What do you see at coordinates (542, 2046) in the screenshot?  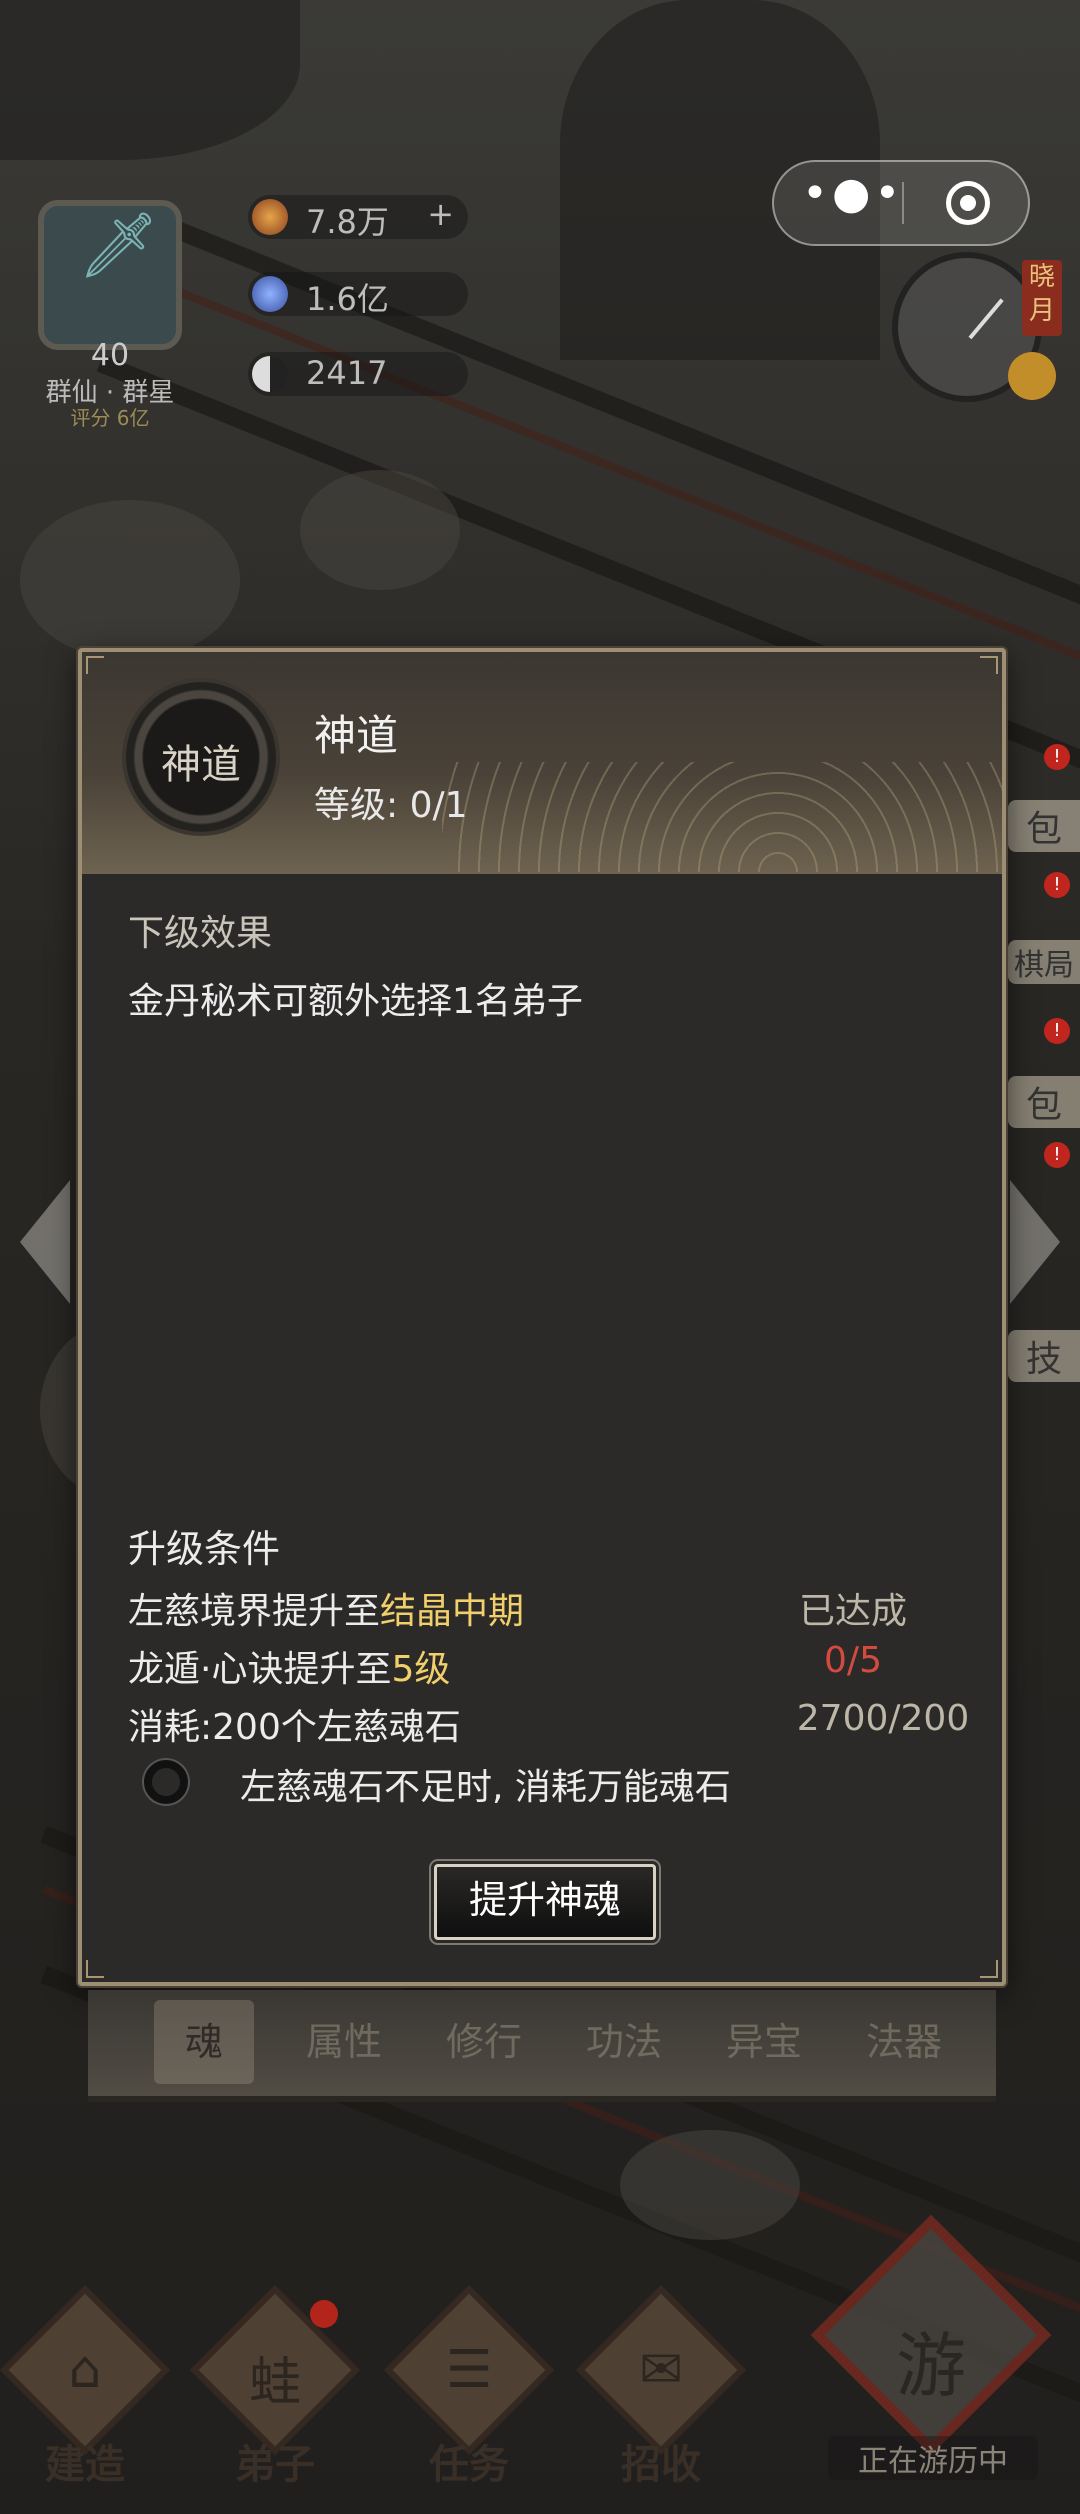 I see `soul-tab-bar: 魂 属性 修行 功法 异宝 法器` at bounding box center [542, 2046].